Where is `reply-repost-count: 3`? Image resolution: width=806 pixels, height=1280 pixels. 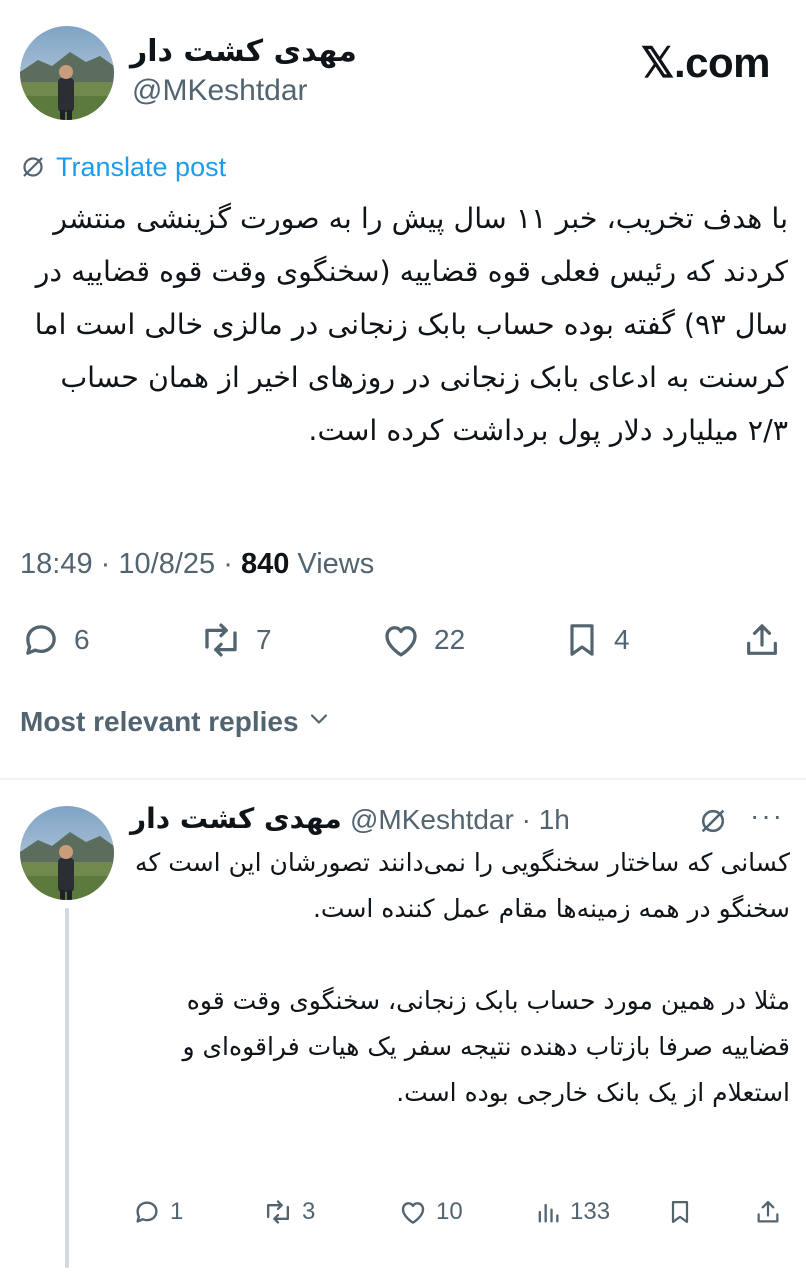 reply-repost-count: 3 is located at coordinates (309, 1211).